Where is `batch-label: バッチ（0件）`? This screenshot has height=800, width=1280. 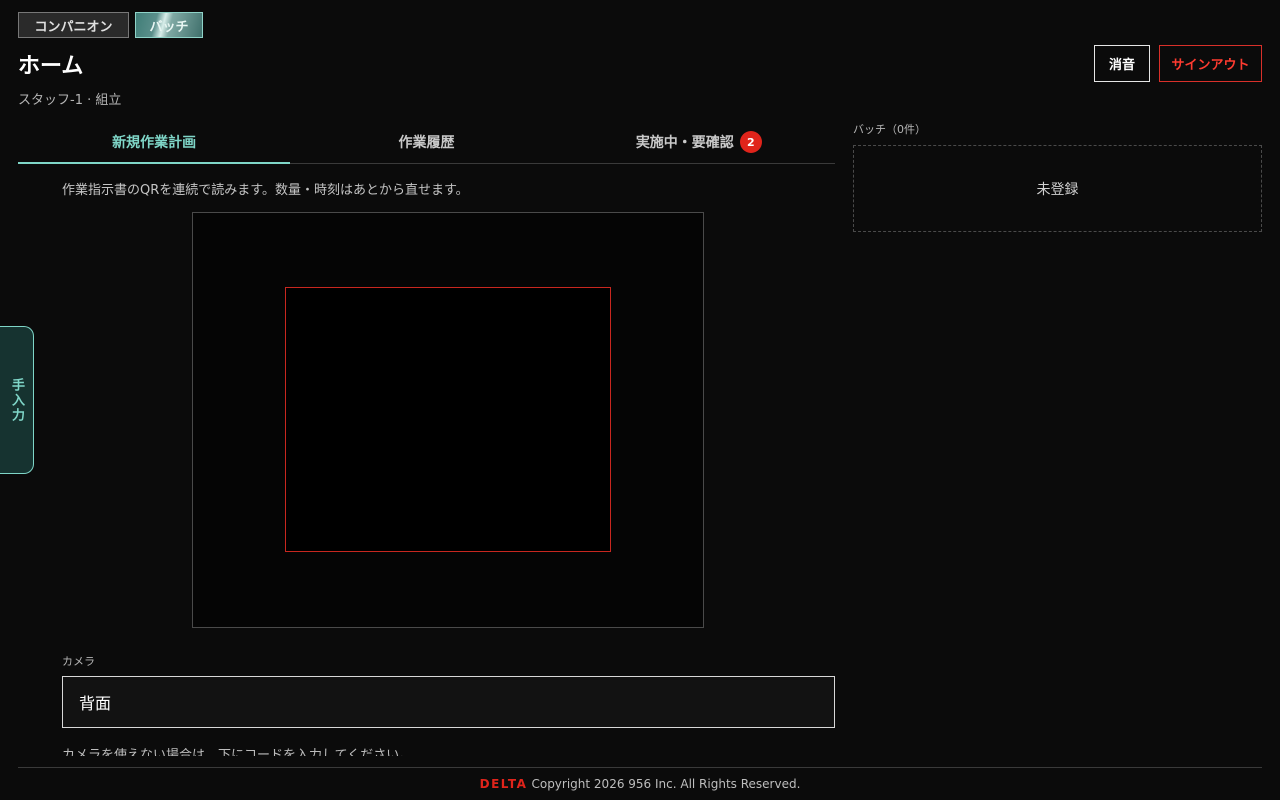 batch-label: バッチ（0件） is located at coordinates (889, 129).